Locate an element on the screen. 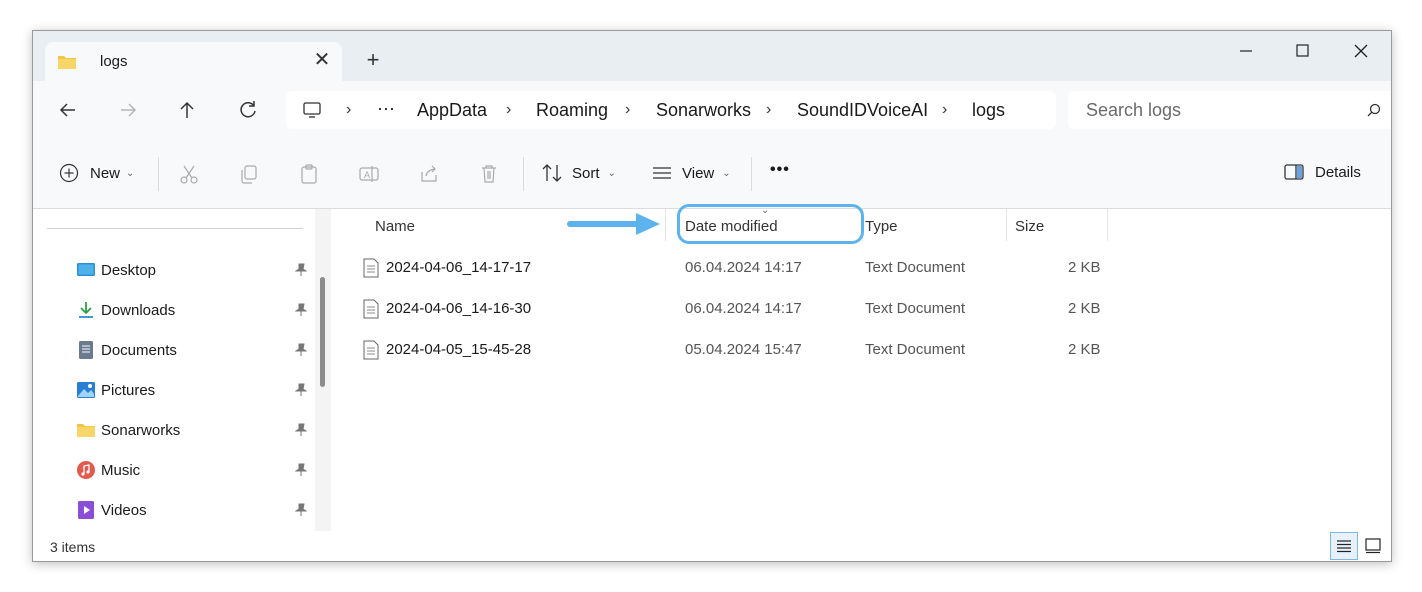  sidebar-item-label: Desktop is located at coordinates (129, 270).